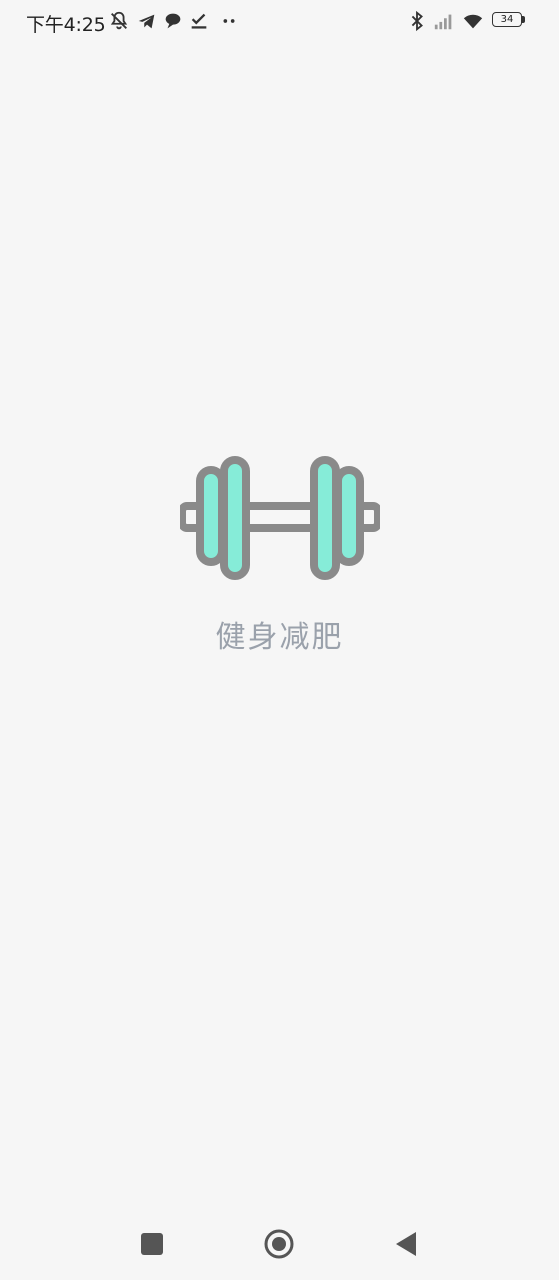  I want to click on battery-tip, so click(523, 19).